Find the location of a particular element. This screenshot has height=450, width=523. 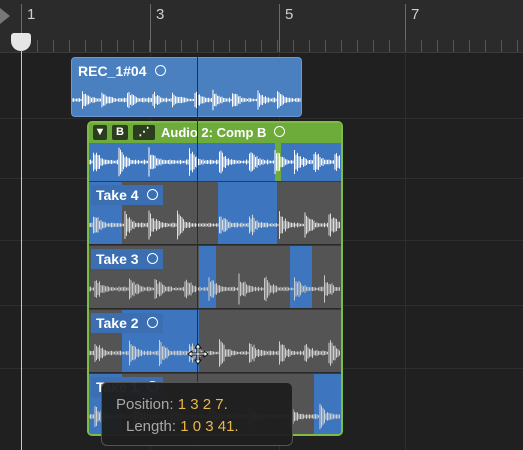

bar-number: 5 is located at coordinates (289, 14).